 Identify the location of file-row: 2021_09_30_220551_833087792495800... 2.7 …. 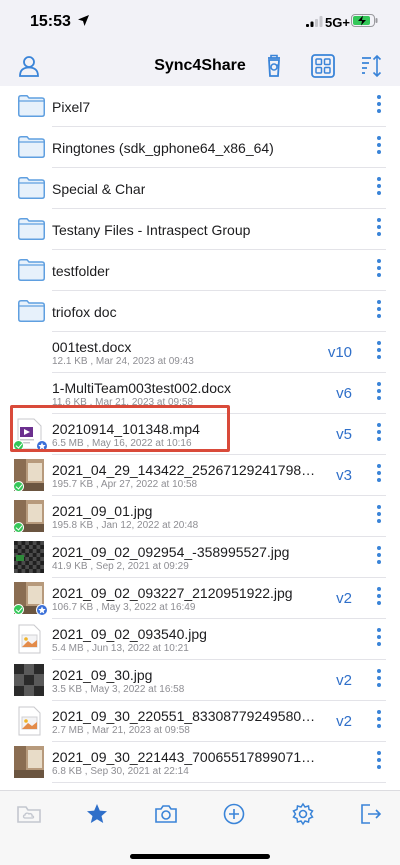
(200, 721).